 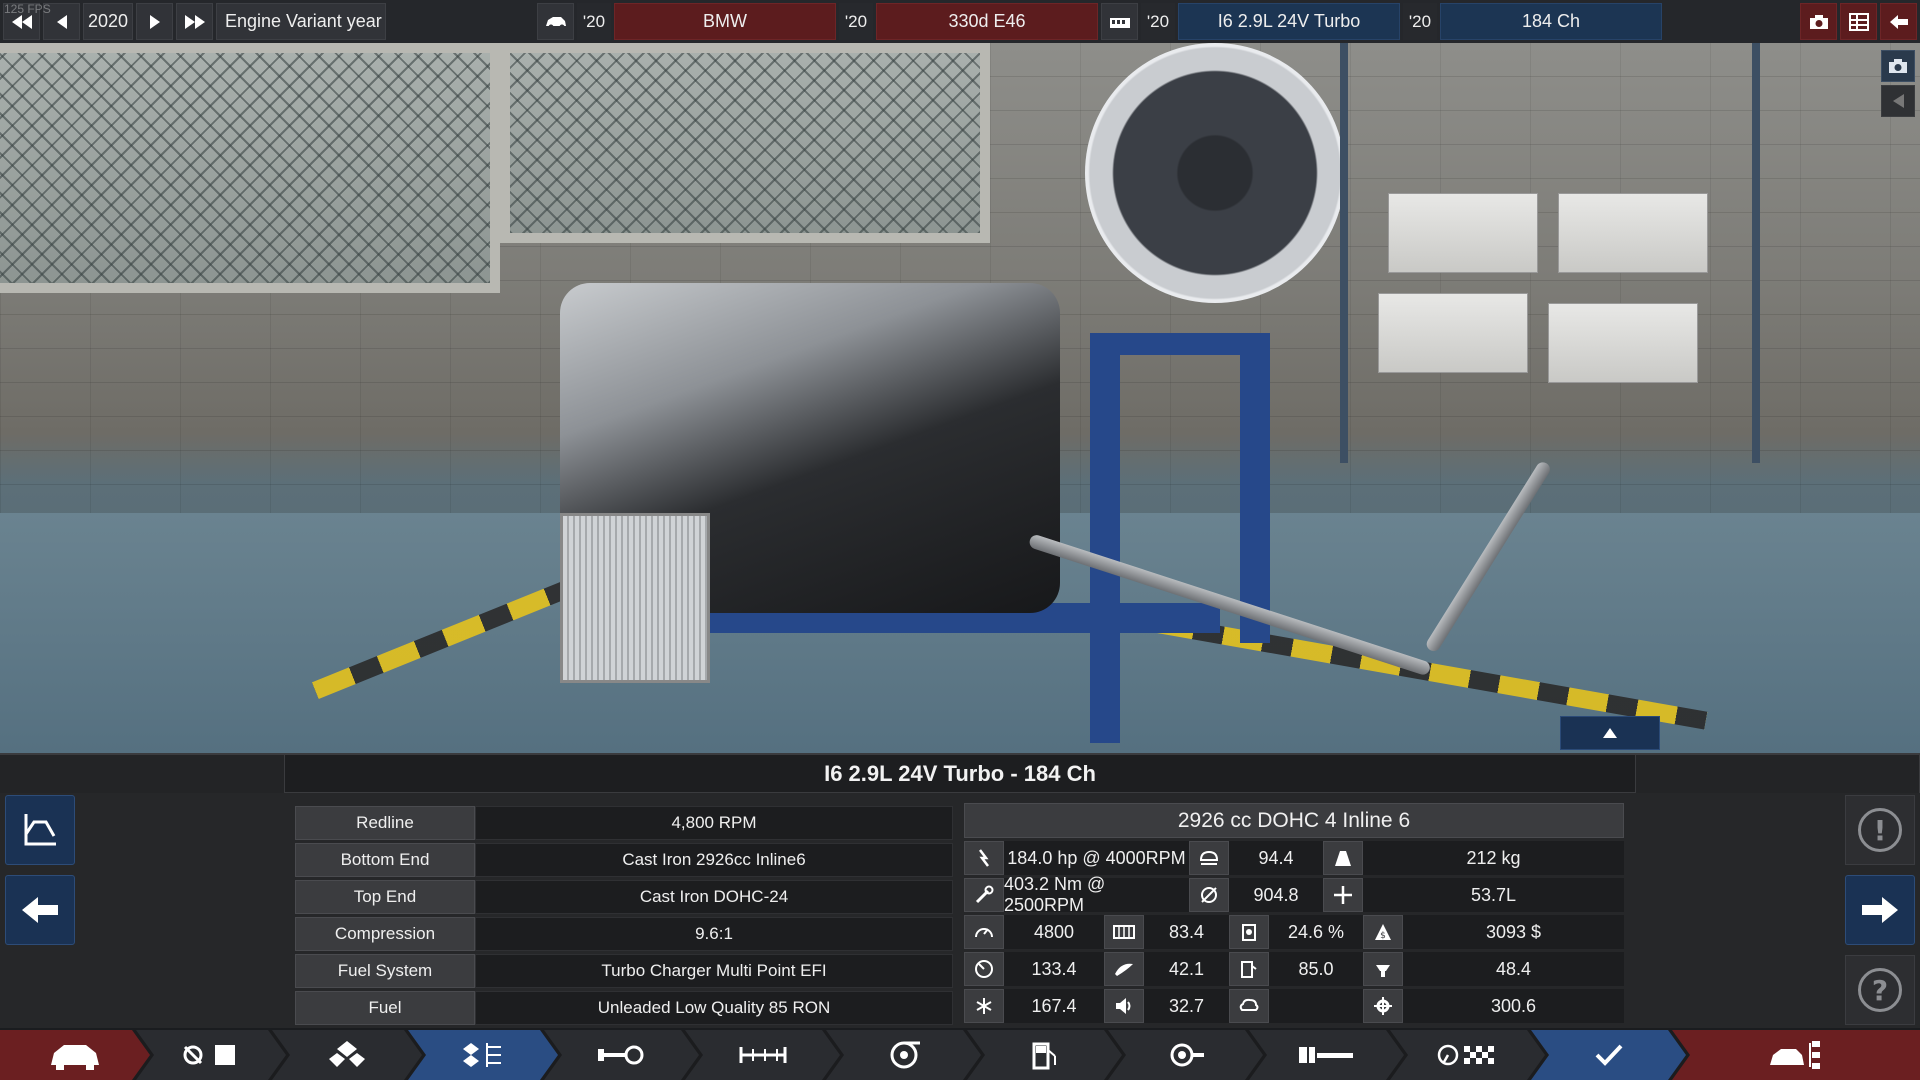 I want to click on table-icon, so click(x=1858, y=21).